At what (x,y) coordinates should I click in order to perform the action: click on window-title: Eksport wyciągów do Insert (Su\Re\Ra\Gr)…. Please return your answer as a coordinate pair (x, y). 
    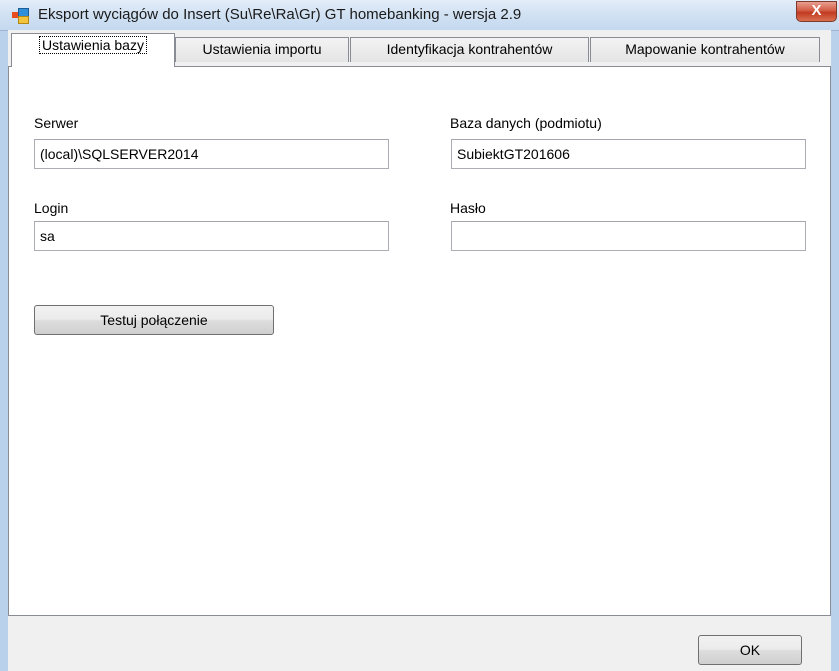
    Looking at the image, I should click on (280, 14).